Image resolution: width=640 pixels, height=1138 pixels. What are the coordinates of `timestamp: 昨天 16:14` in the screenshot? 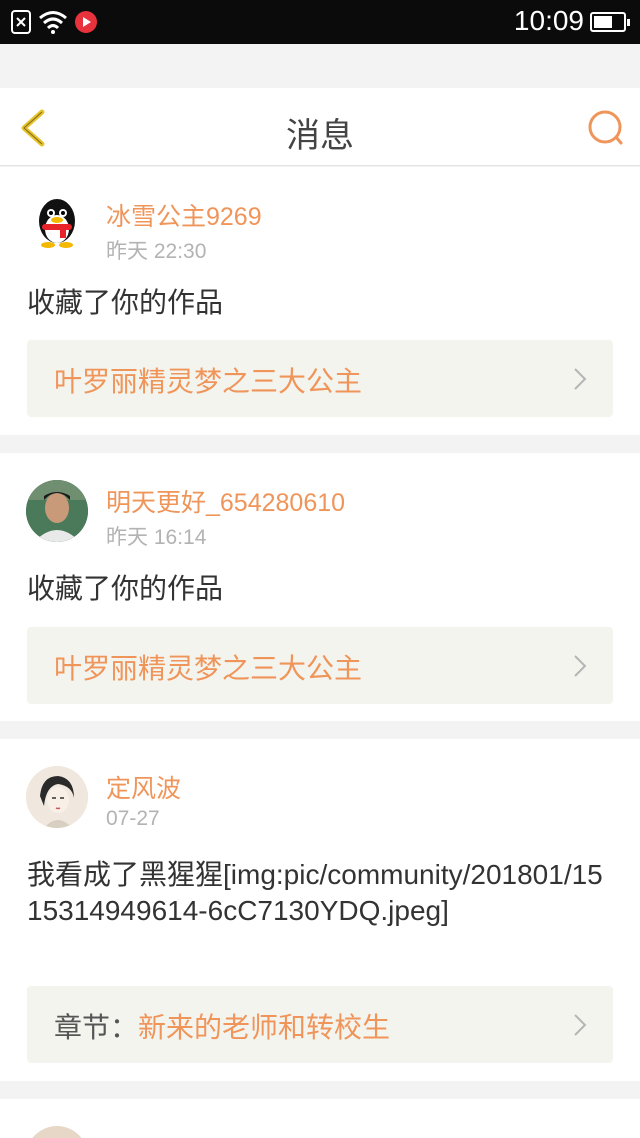 It's located at (156, 537).